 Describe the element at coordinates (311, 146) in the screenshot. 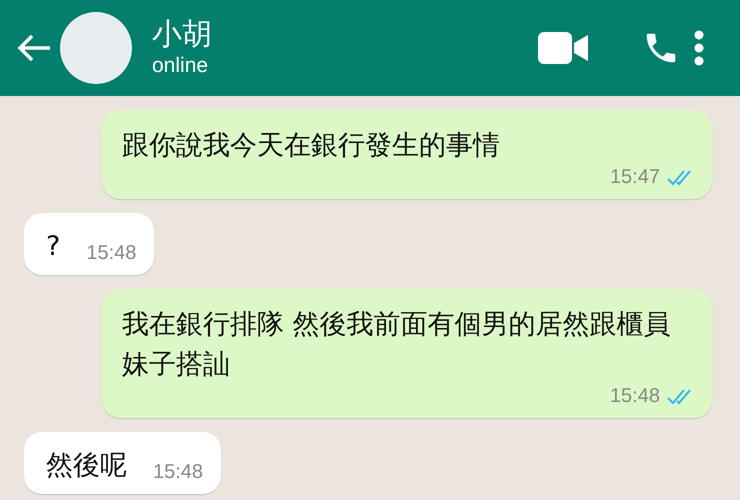

I see `message-text: 跟你說我今天在銀行發生的事情` at that location.